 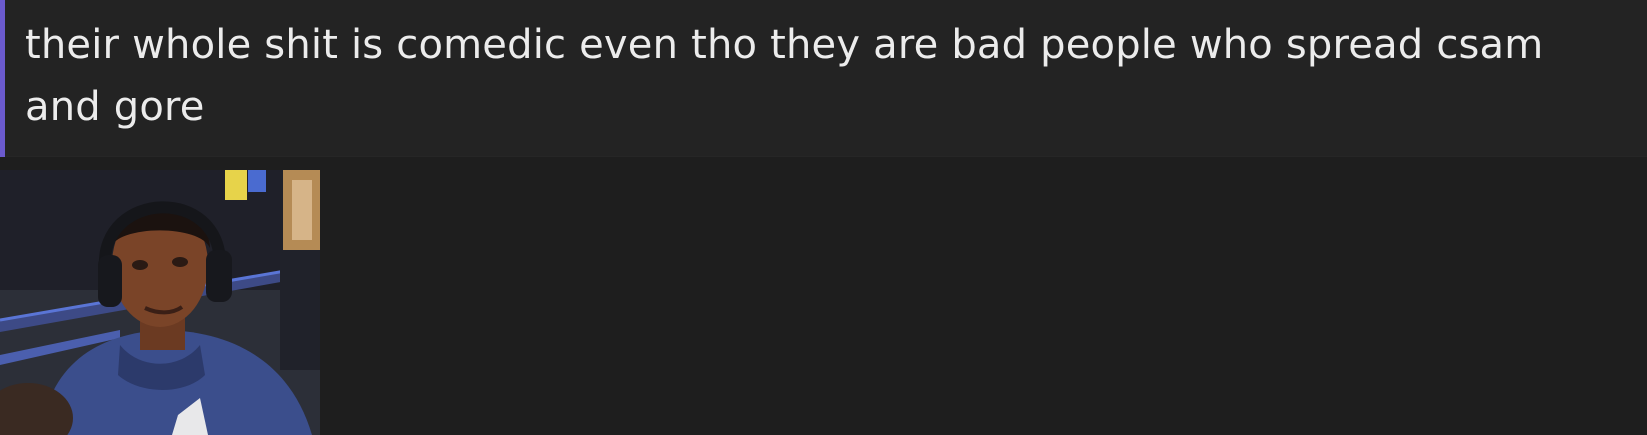 I want to click on gif-image, so click(x=160, y=302).